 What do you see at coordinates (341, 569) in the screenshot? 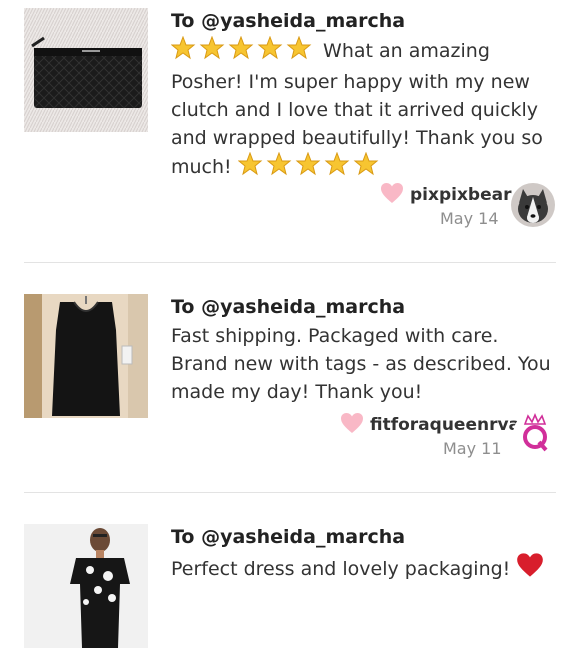
I see `review-text-body: Perfect dress and lovely packaging!` at bounding box center [341, 569].